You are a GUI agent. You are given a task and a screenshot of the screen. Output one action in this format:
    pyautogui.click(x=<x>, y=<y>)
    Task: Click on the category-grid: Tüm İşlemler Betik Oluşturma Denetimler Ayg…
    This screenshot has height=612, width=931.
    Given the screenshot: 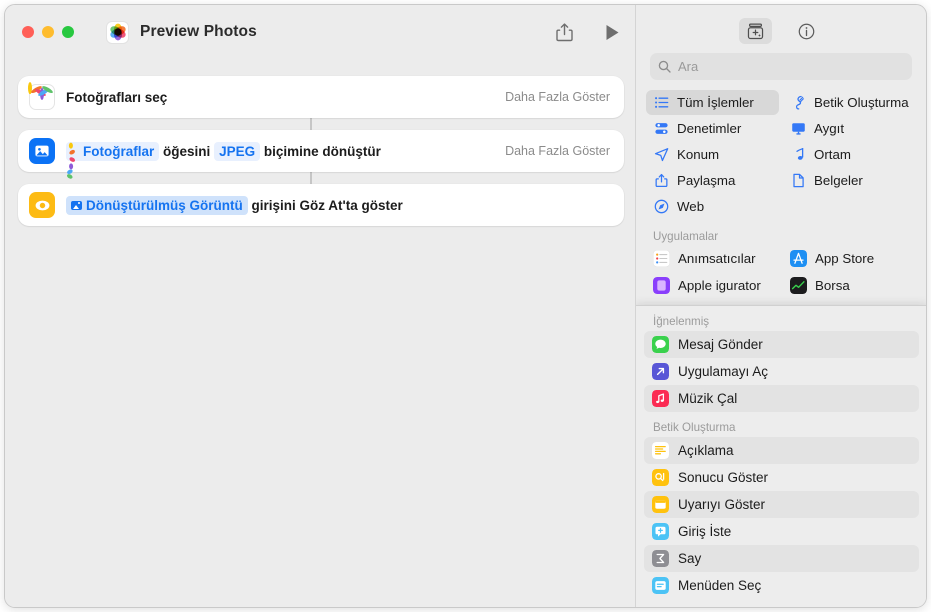 What is the action you would take?
    pyautogui.click(x=781, y=154)
    